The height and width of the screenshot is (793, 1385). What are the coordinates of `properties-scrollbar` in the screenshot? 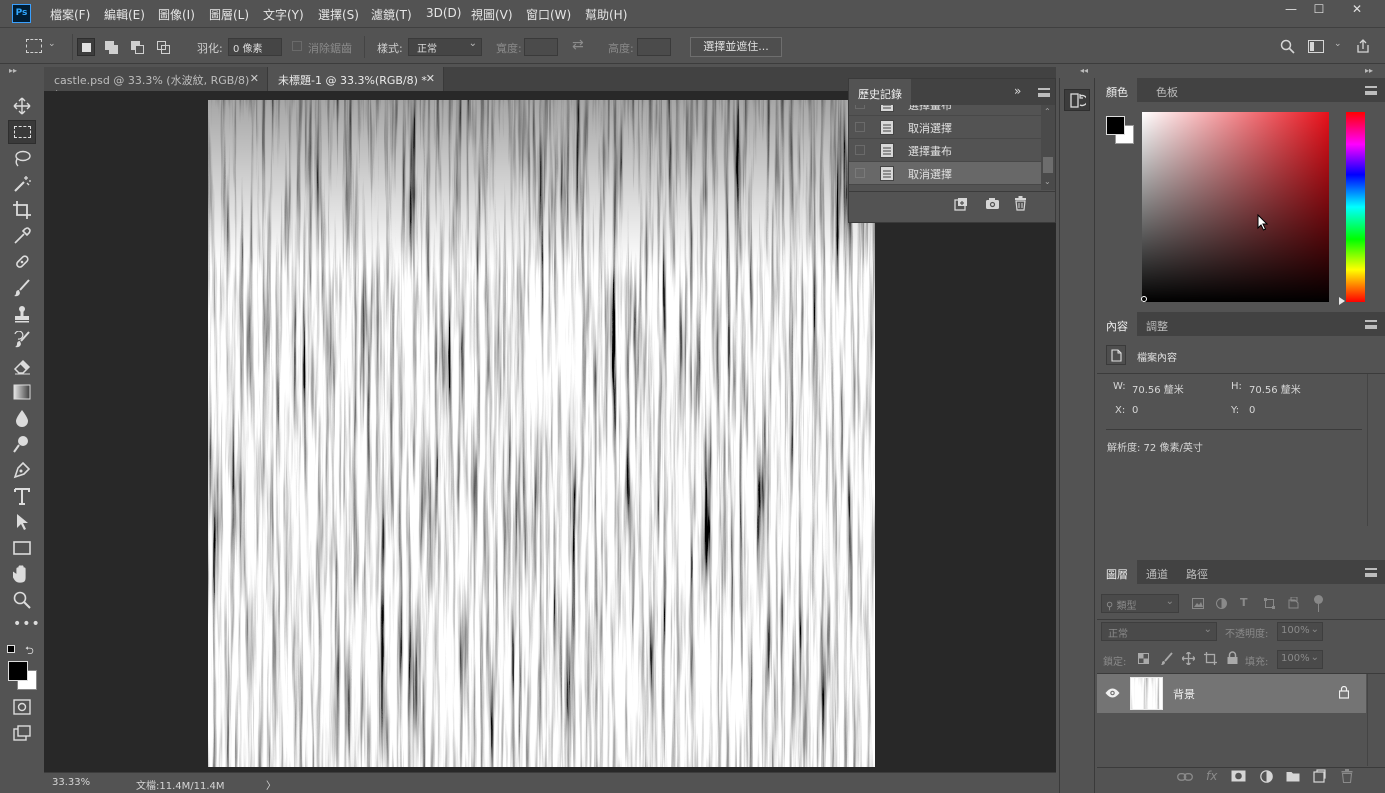 It's located at (1367, 450).